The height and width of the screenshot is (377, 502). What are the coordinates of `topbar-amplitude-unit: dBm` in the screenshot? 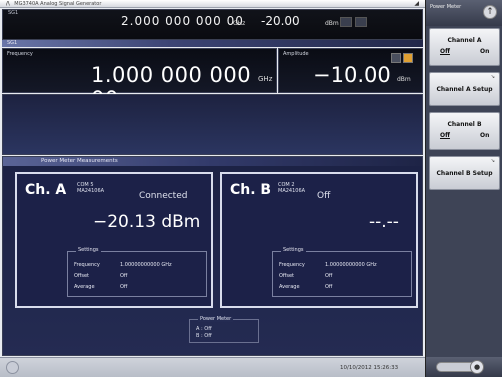 It's located at (332, 23).